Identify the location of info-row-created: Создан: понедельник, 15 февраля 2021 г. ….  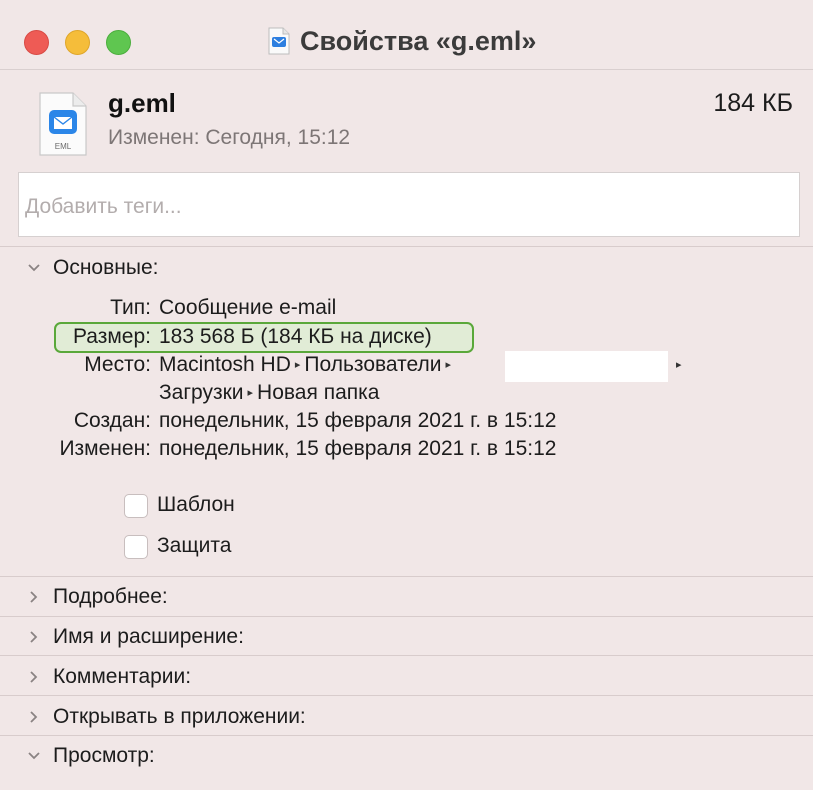
(406, 423).